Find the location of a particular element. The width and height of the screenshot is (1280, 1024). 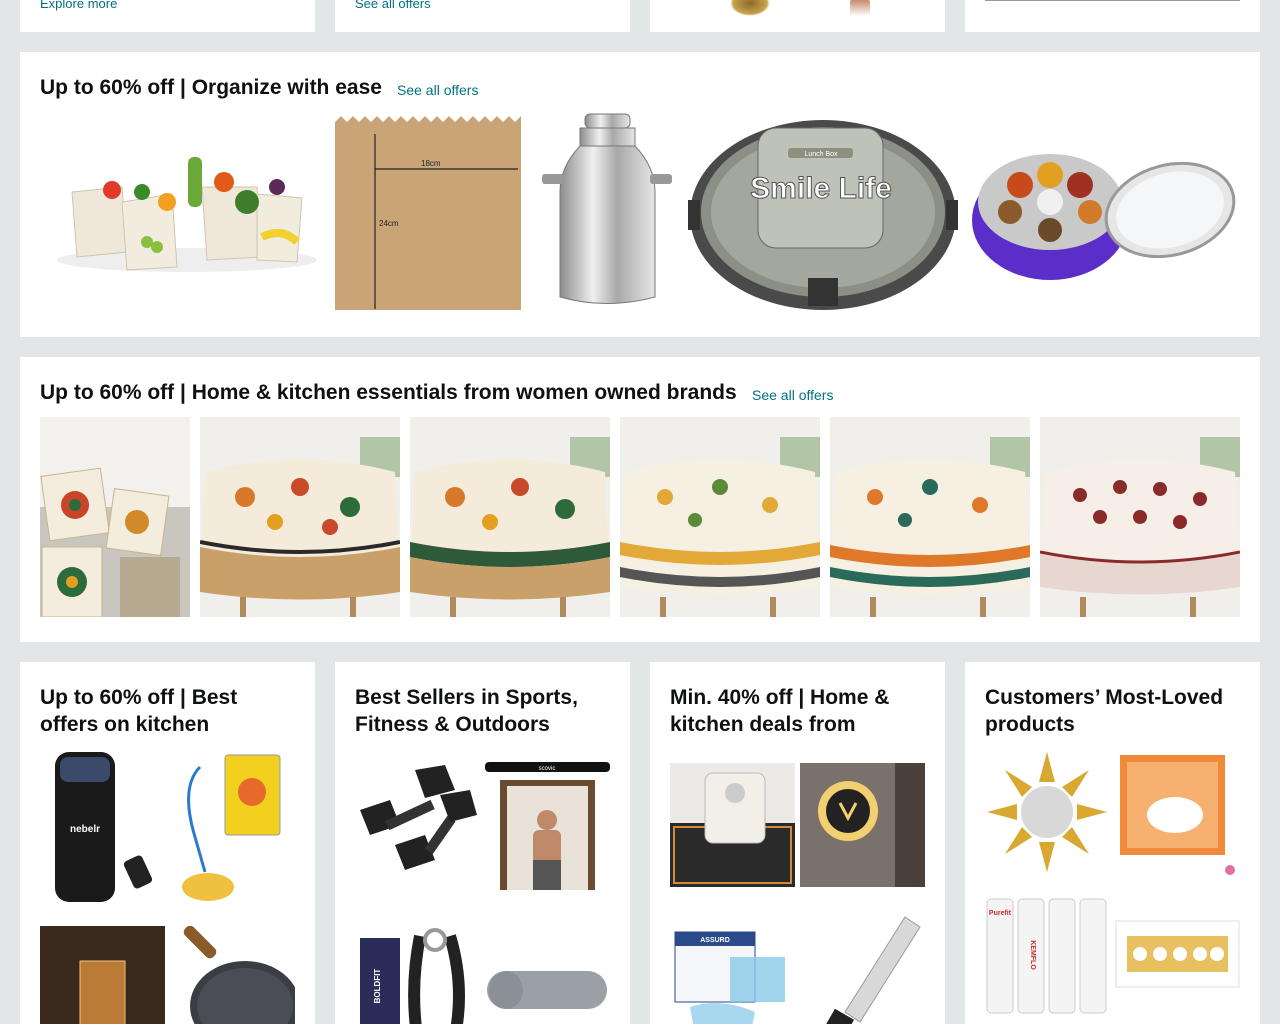

product-image-veg-bags is located at coordinates (188, 207).